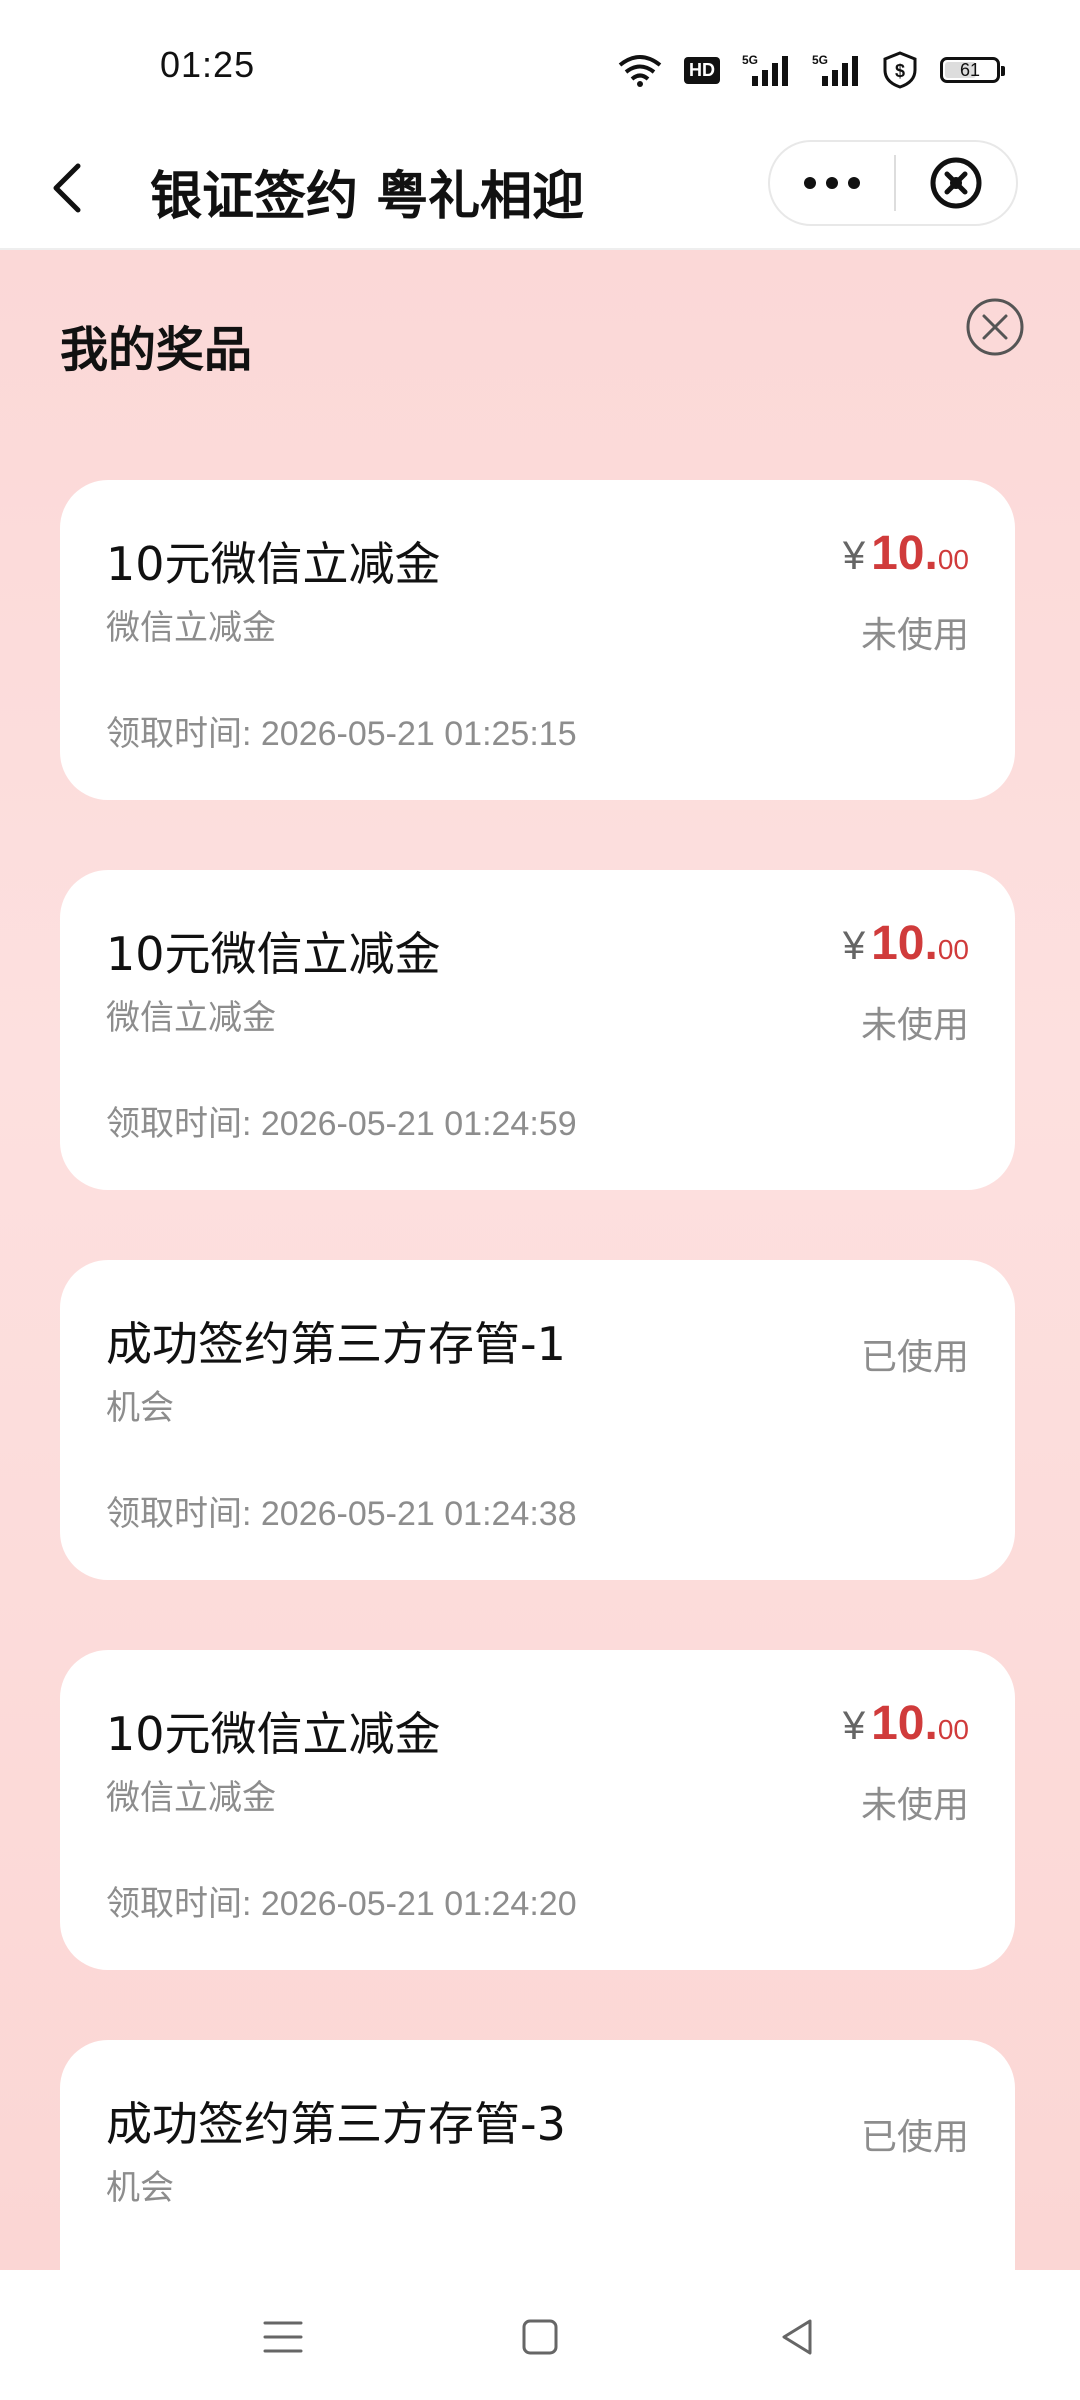  Describe the element at coordinates (367, 197) in the screenshot. I see `page-title: 银证签约 粤礼相迎` at that location.